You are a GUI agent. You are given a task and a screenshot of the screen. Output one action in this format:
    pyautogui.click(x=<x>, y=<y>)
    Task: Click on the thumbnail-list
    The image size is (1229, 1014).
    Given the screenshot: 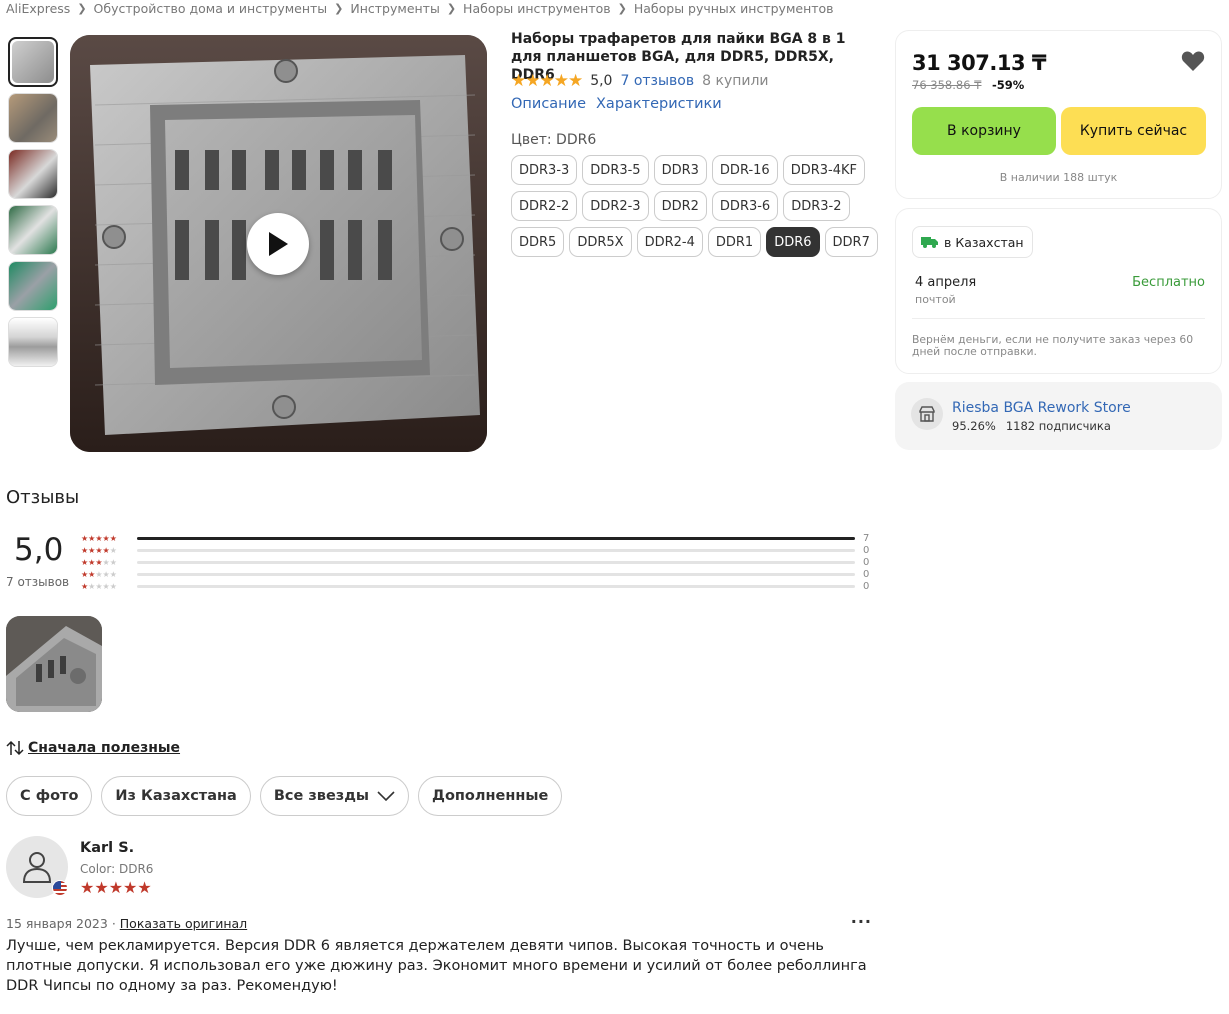 What is the action you would take?
    pyautogui.click(x=33, y=205)
    